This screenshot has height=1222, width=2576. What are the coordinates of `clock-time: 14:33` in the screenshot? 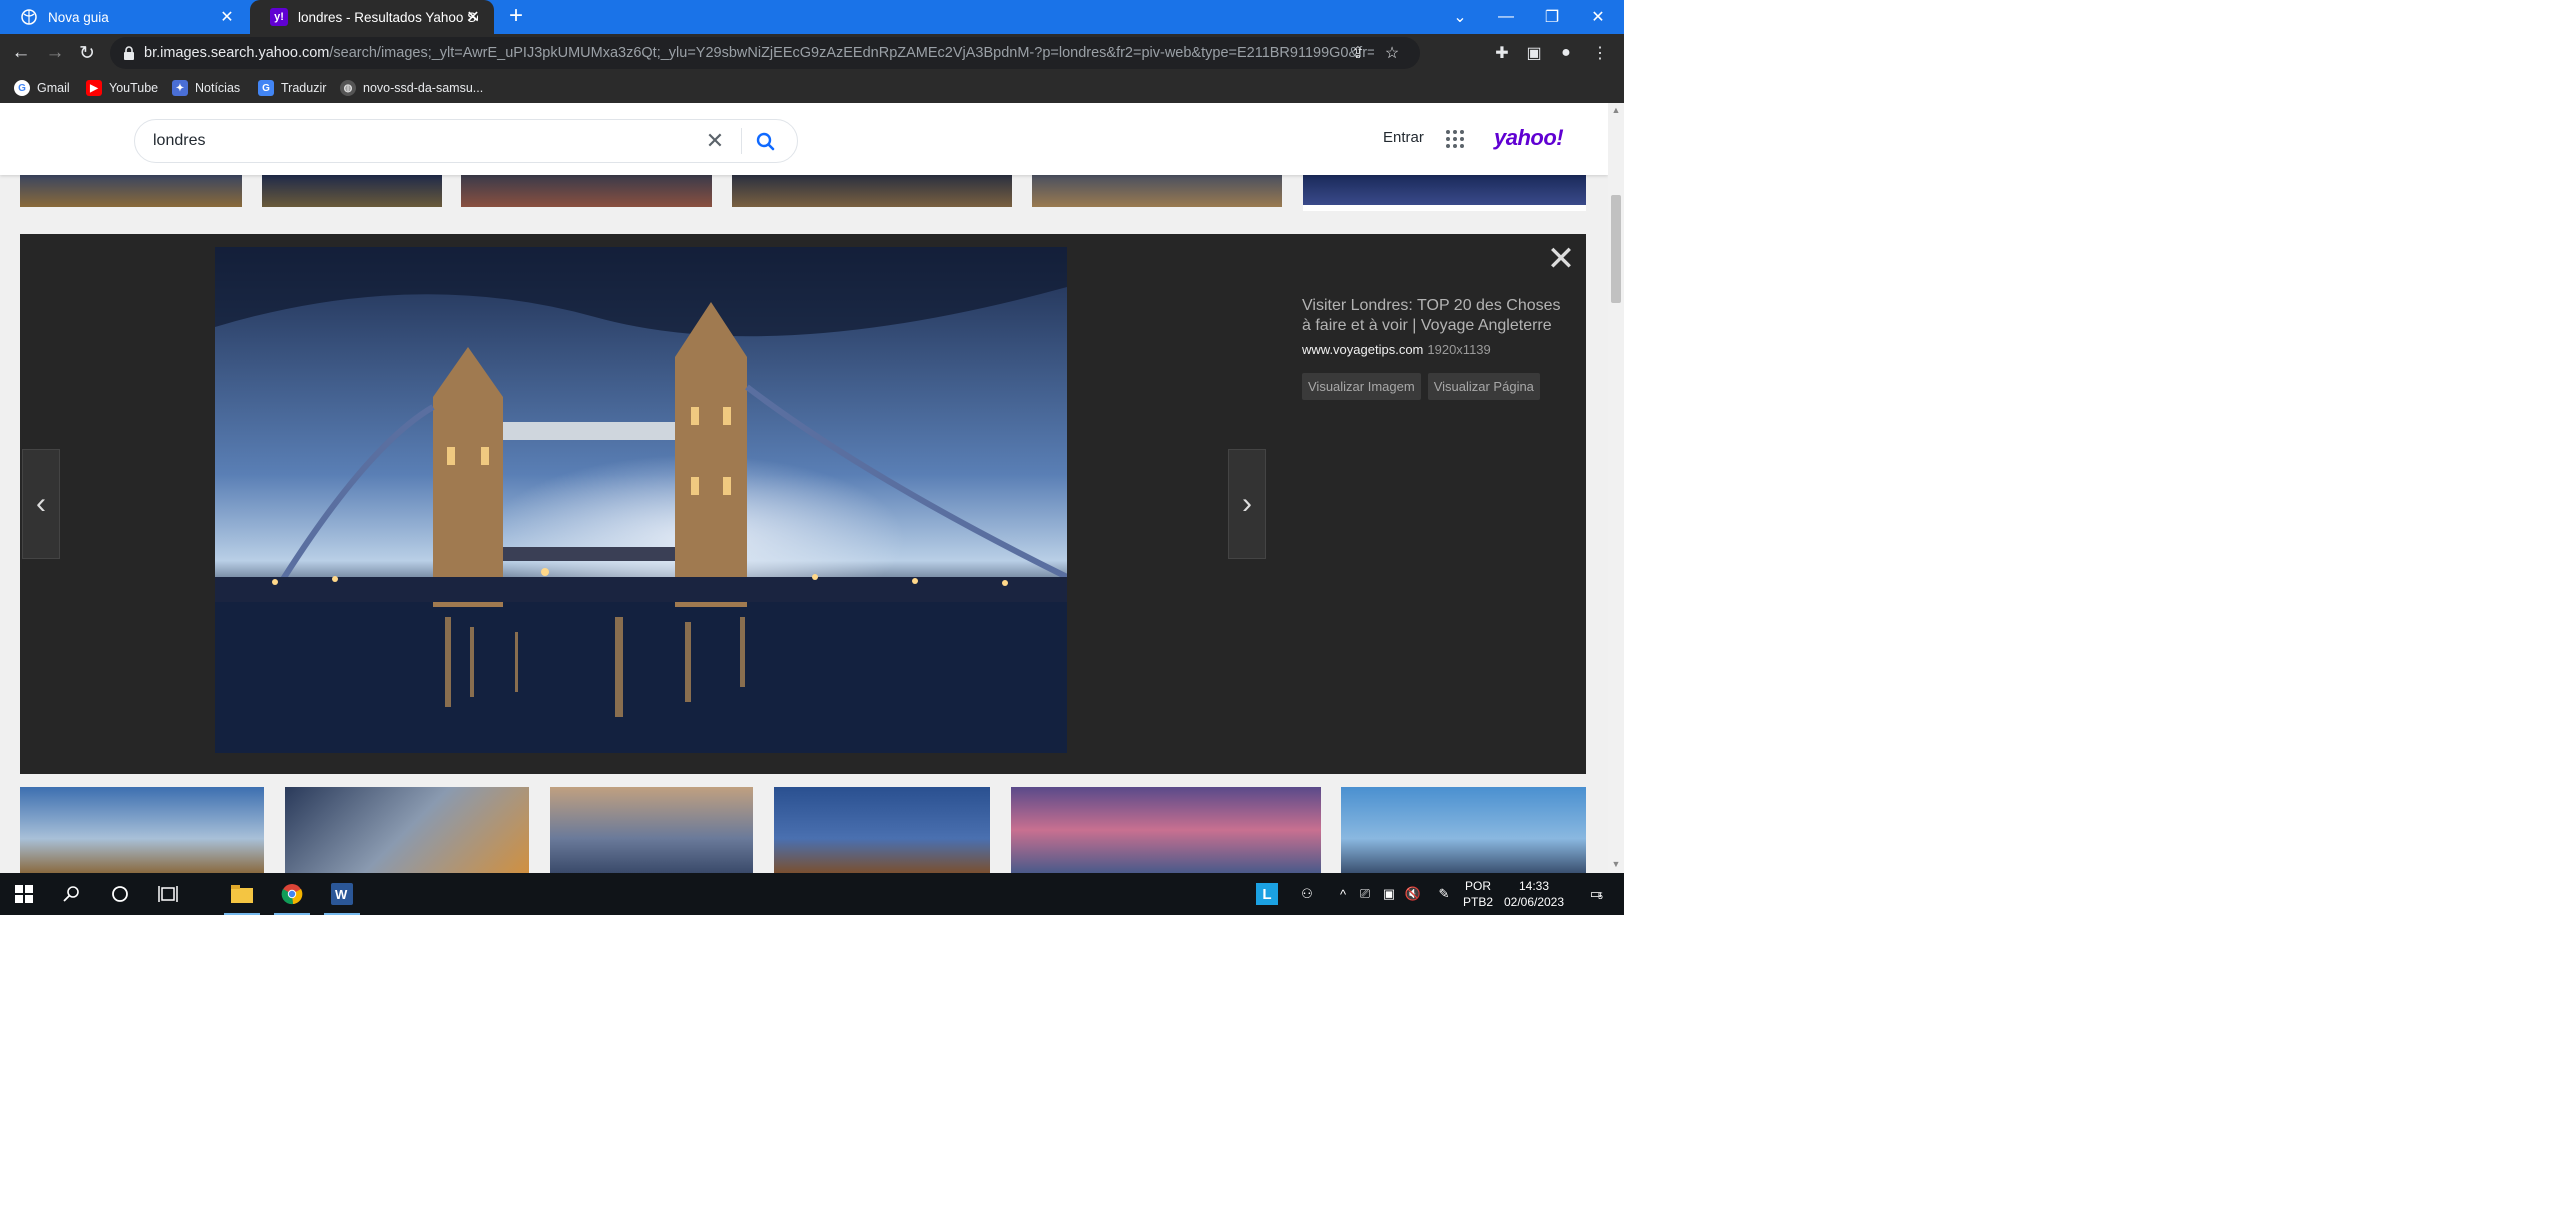 It's located at (1534, 886).